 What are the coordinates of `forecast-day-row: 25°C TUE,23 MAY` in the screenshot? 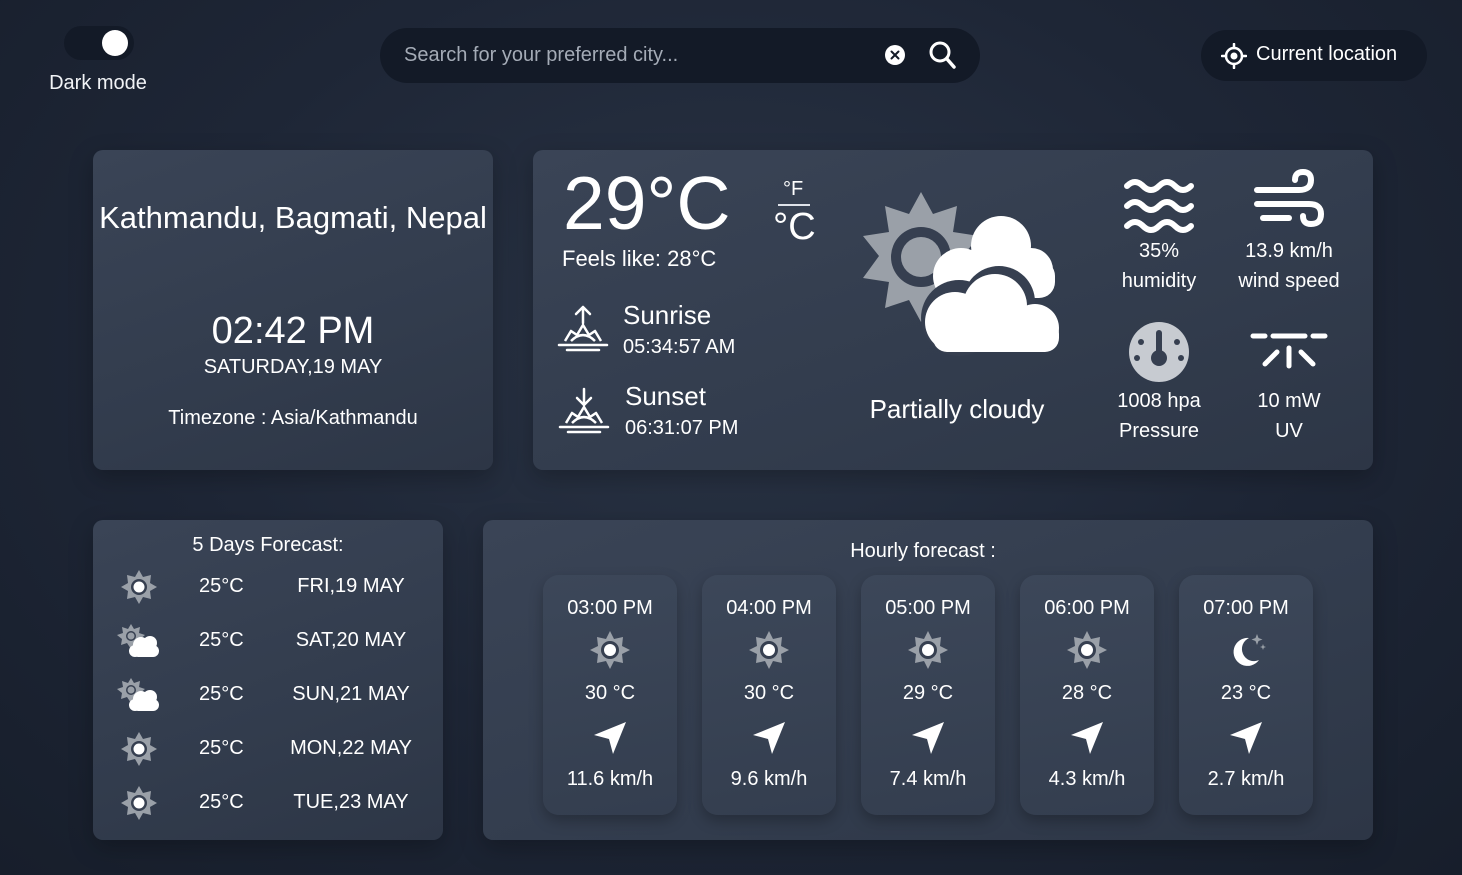 It's located at (268, 803).